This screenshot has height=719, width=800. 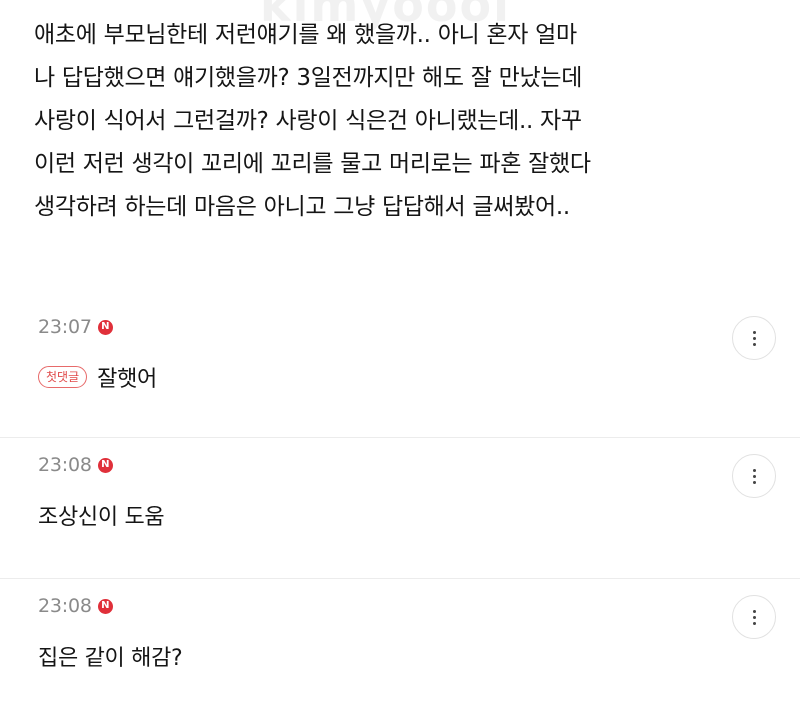 What do you see at coordinates (302, 207) in the screenshot?
I see `post-line: 생각하려 하는데 마음은 아니고 그냥 답답해서 글써봤어..` at bounding box center [302, 207].